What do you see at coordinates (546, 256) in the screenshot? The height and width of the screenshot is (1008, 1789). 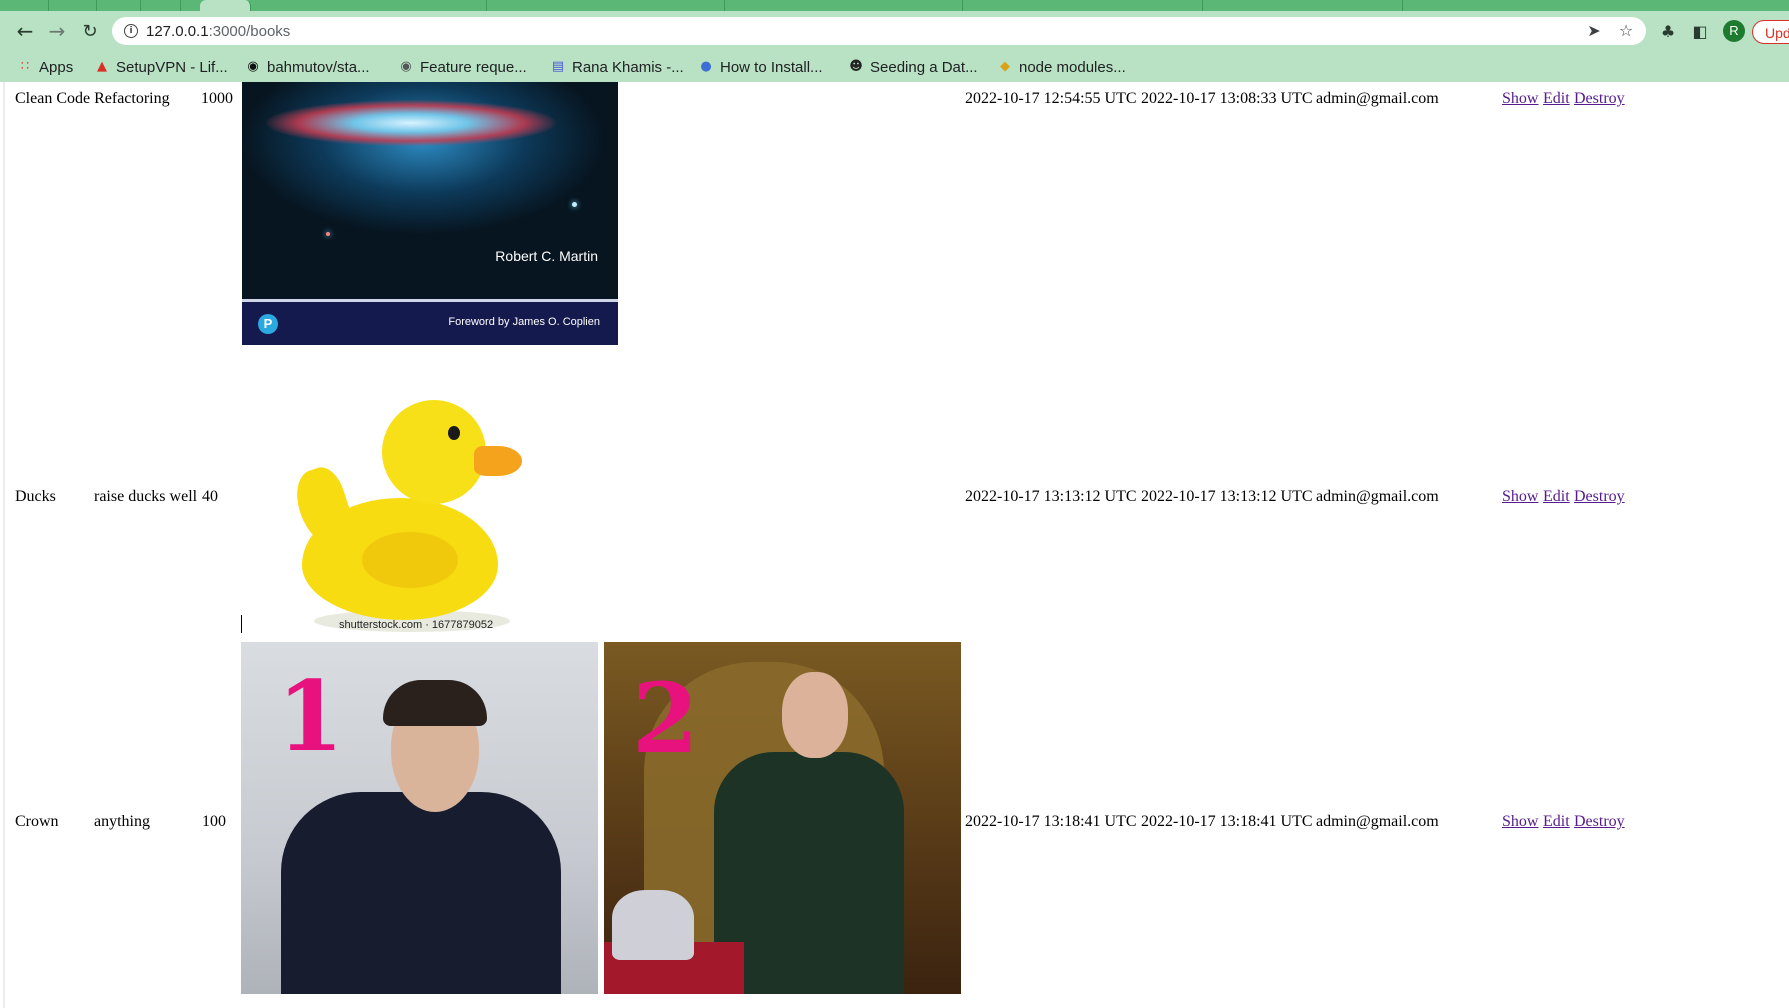 I see `cover-author: Robert C. Martin` at bounding box center [546, 256].